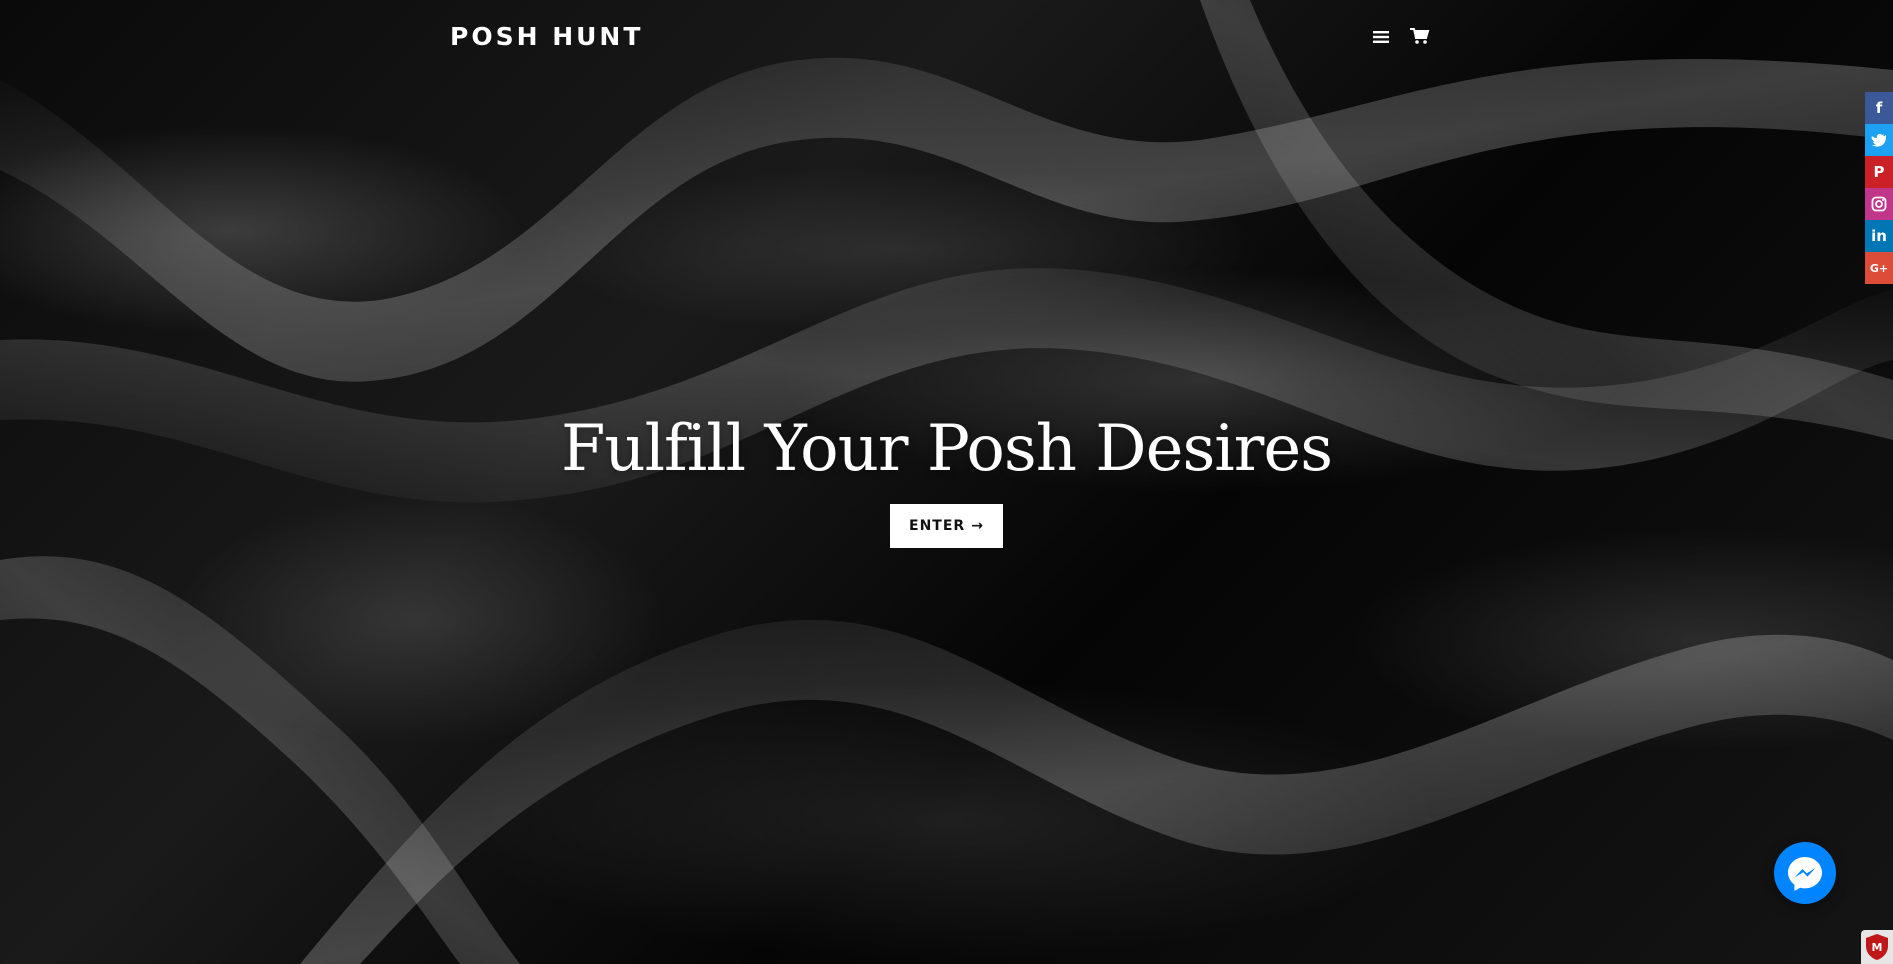 The image size is (1893, 964). What do you see at coordinates (1805, 873) in the screenshot?
I see `messenger-icon` at bounding box center [1805, 873].